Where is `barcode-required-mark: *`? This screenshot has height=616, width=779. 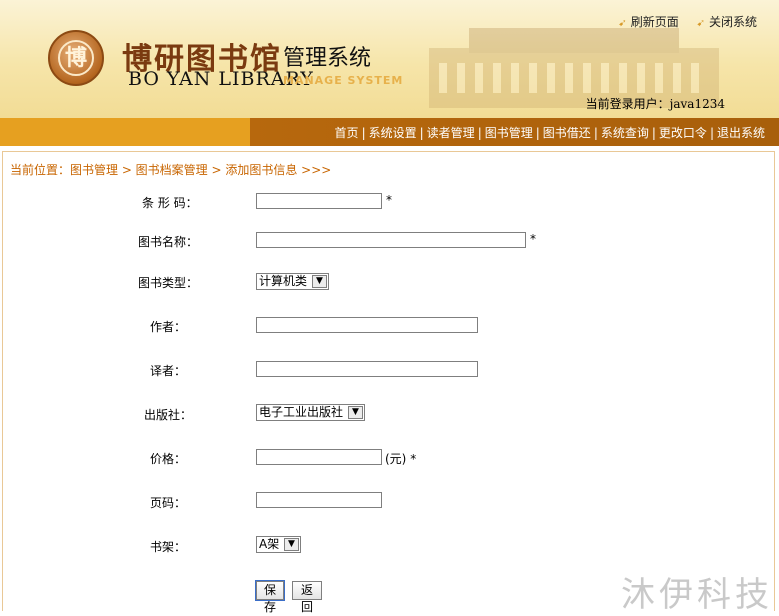 barcode-required-mark: * is located at coordinates (389, 200).